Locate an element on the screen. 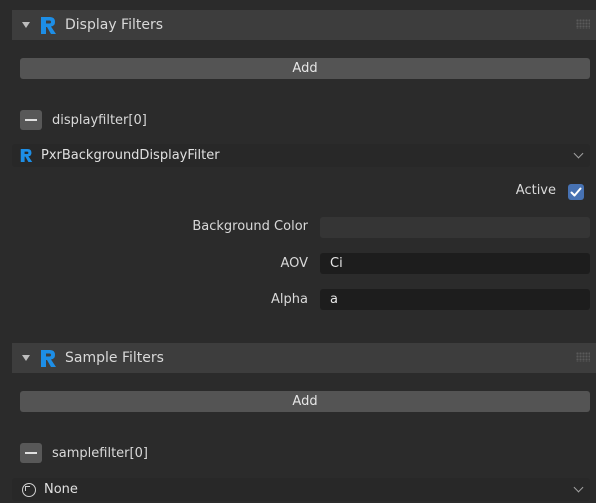 The width and height of the screenshot is (596, 503). display-filter-type-dropdown: PxrBackgroundDisplayFilter is located at coordinates (301, 155).